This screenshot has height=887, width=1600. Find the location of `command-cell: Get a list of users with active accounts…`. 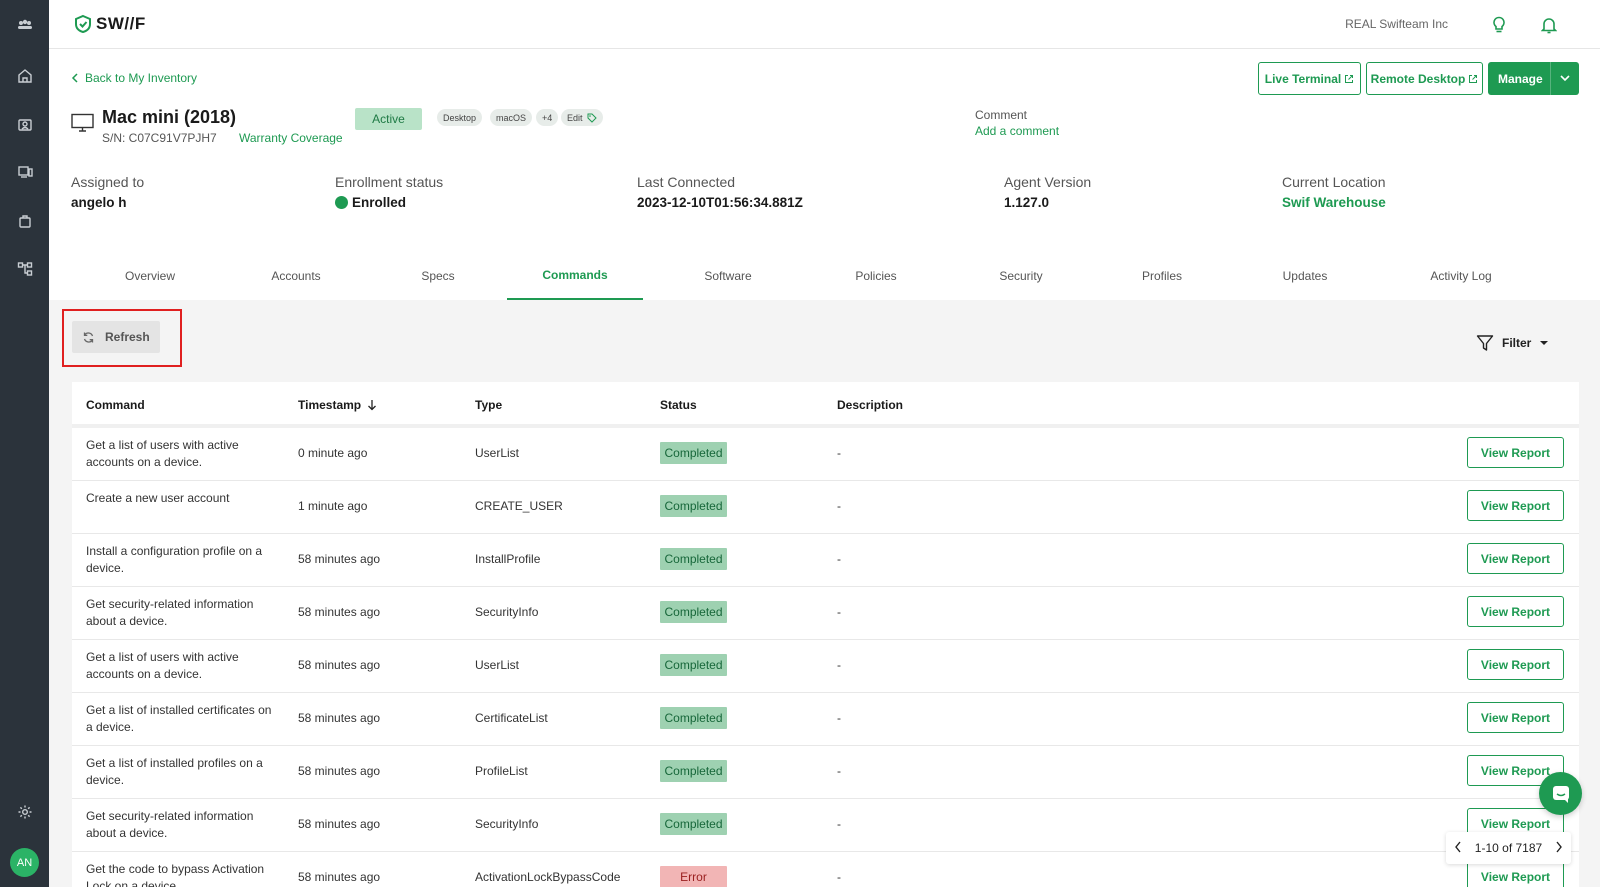

command-cell: Get a list of users with active accounts… is located at coordinates (162, 665).